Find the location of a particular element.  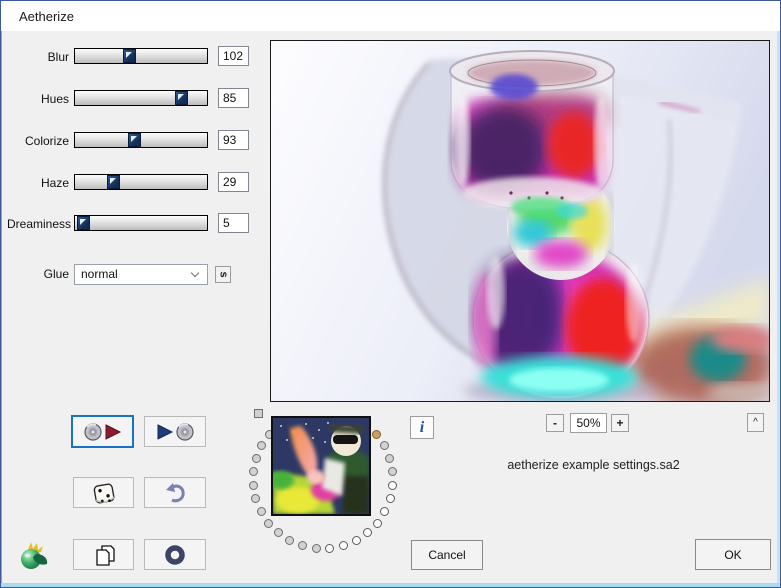

preset-dial is located at coordinates (326, 486).